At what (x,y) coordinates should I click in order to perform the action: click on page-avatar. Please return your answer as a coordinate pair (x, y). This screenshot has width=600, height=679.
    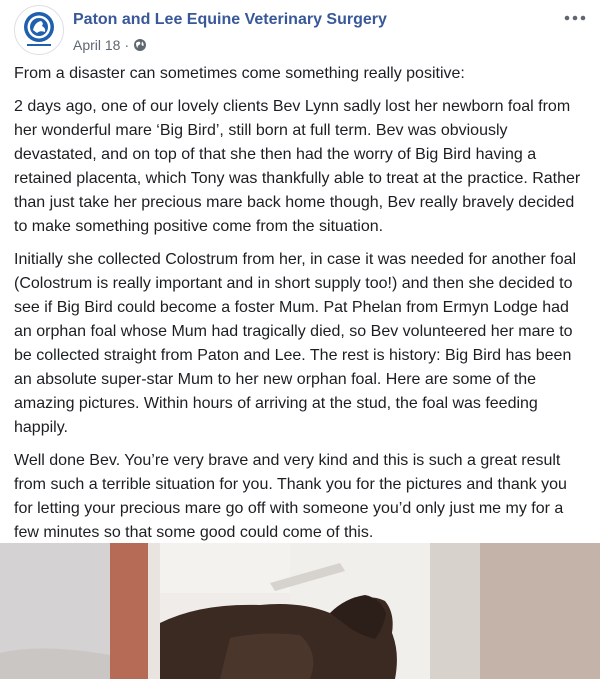
    Looking at the image, I should click on (39, 30).